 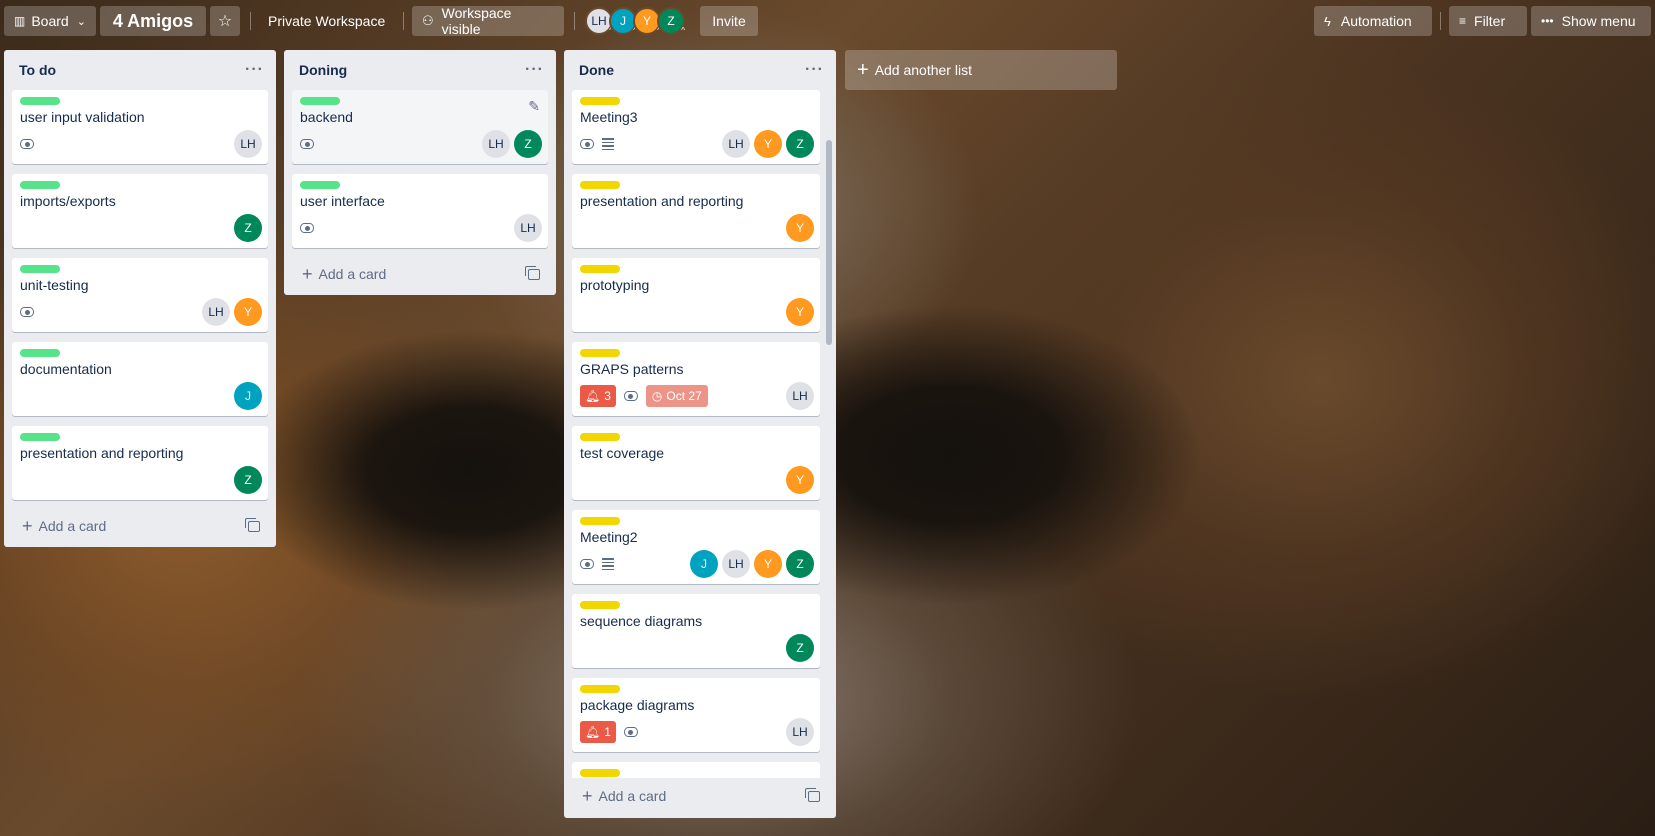 I want to click on star-button: ☆, so click(x=225, y=21).